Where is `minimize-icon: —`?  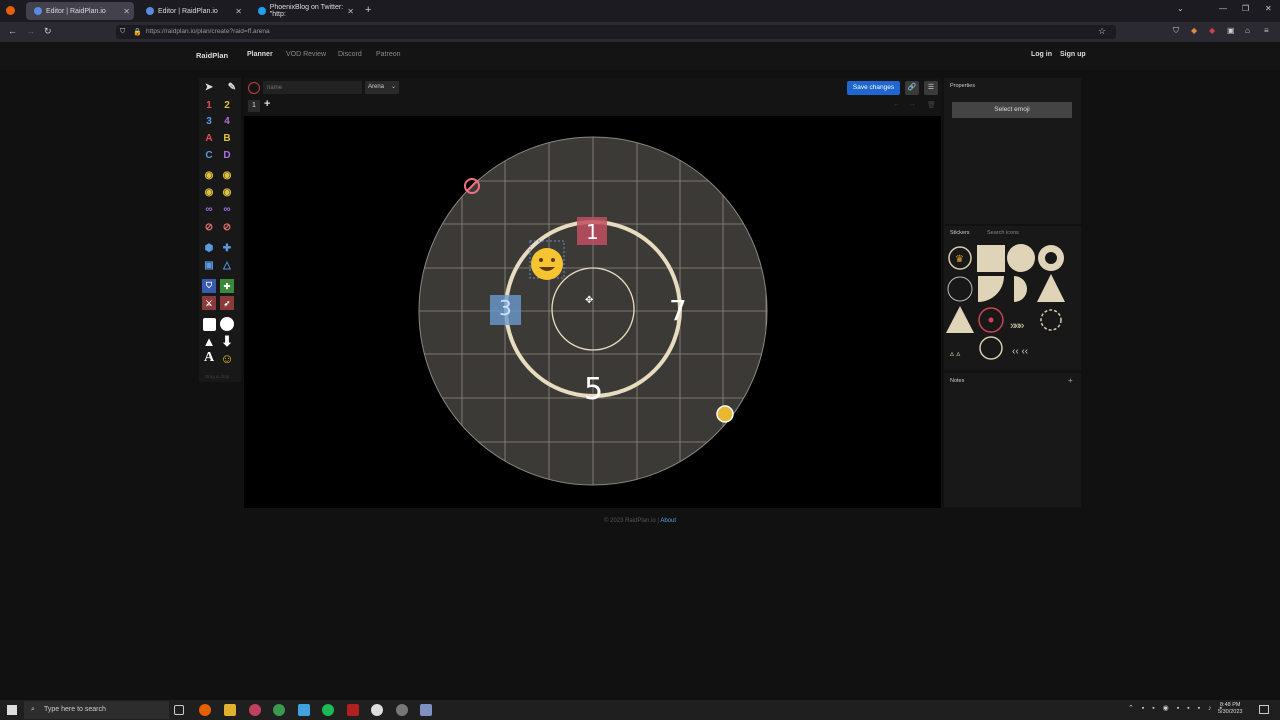
minimize-icon: — is located at coordinates (1223, 8).